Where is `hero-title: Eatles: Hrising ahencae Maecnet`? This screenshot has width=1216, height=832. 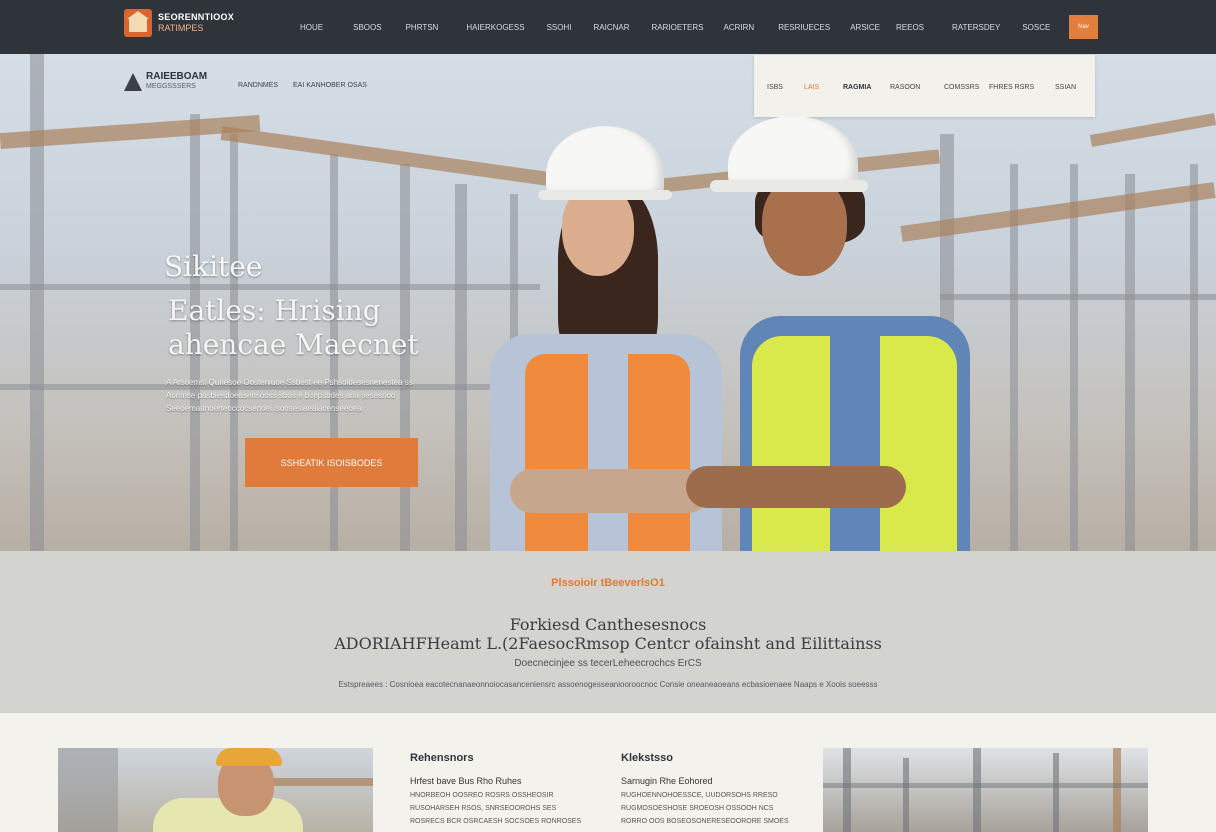 hero-title: Eatles: Hrising ahencae Maecnet is located at coordinates (293, 328).